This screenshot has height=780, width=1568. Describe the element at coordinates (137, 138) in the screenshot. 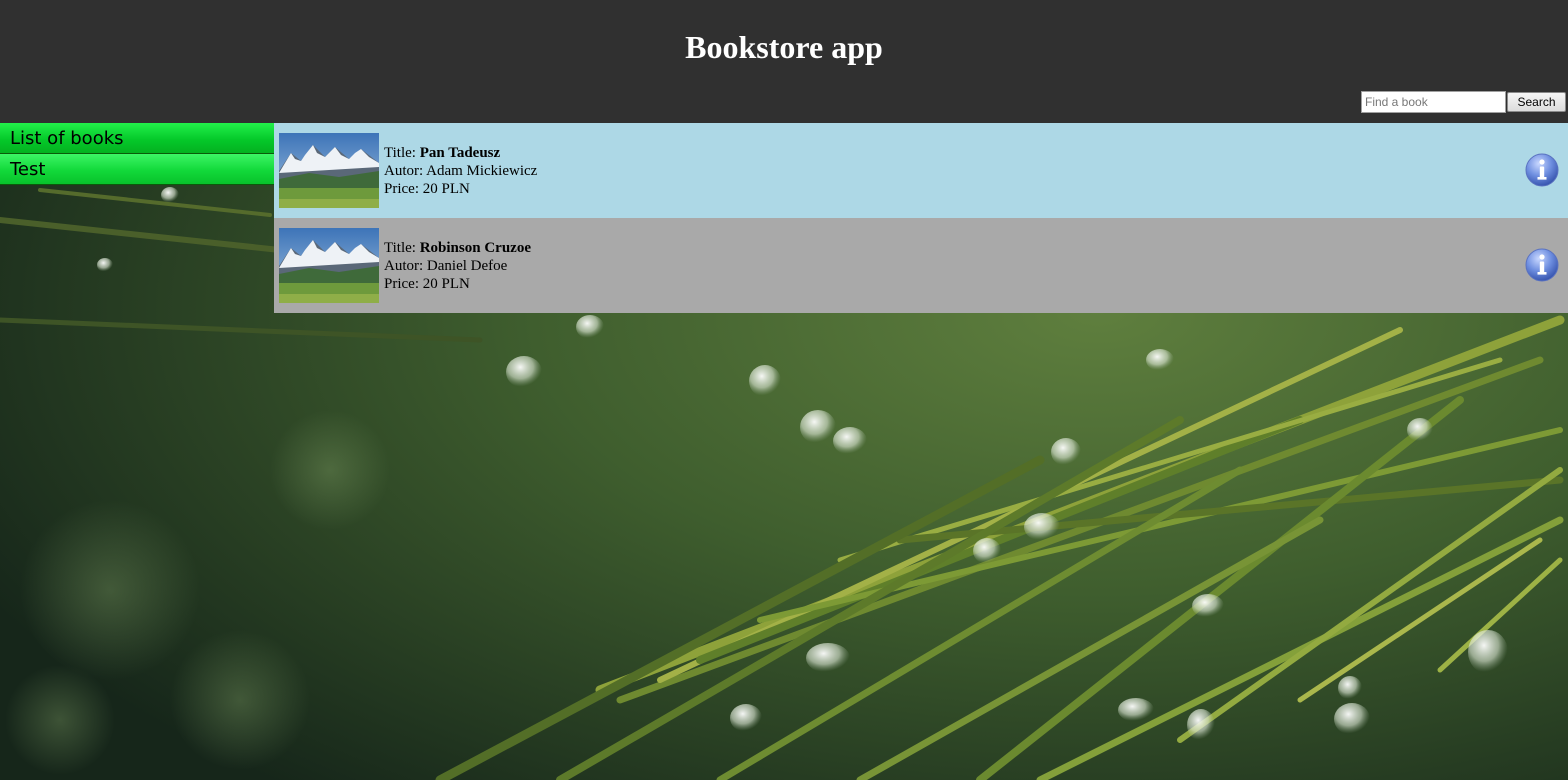

I see `sidebar-item-list-of-books: List of books` at that location.